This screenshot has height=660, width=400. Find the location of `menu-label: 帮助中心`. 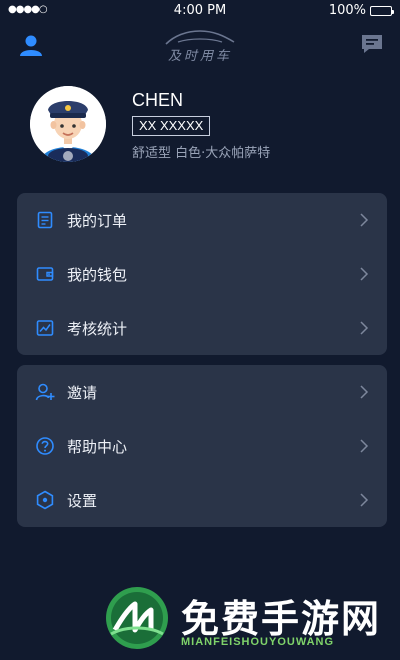

menu-label: 帮助中心 is located at coordinates (97, 446).